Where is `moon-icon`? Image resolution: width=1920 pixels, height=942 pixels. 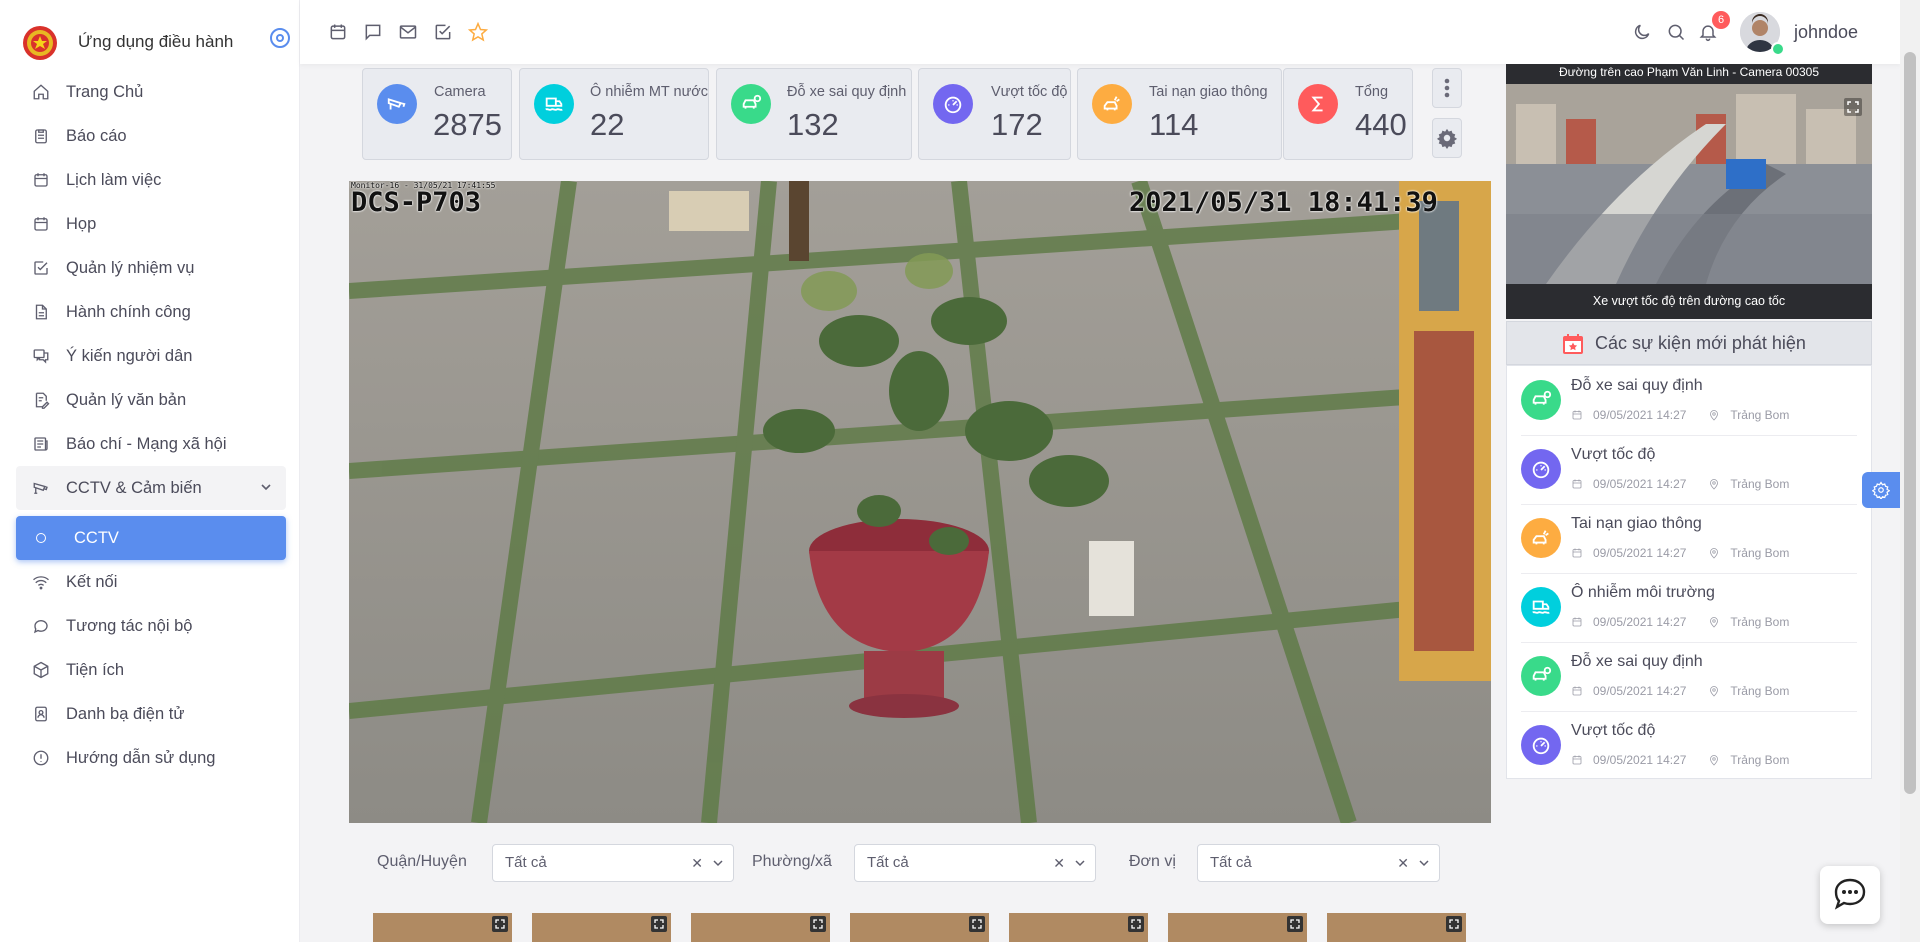
moon-icon is located at coordinates (1642, 32).